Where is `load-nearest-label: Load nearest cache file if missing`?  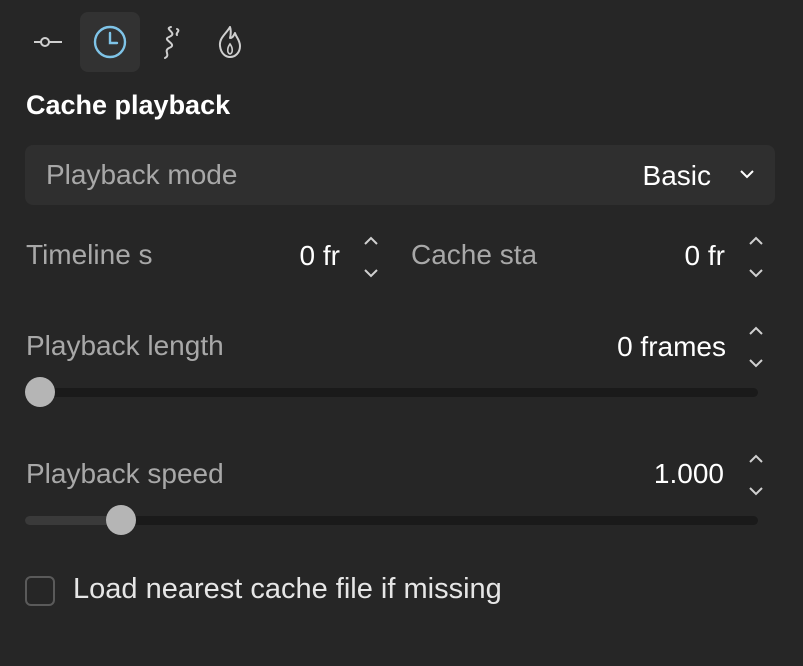 load-nearest-label: Load nearest cache file if missing is located at coordinates (287, 589).